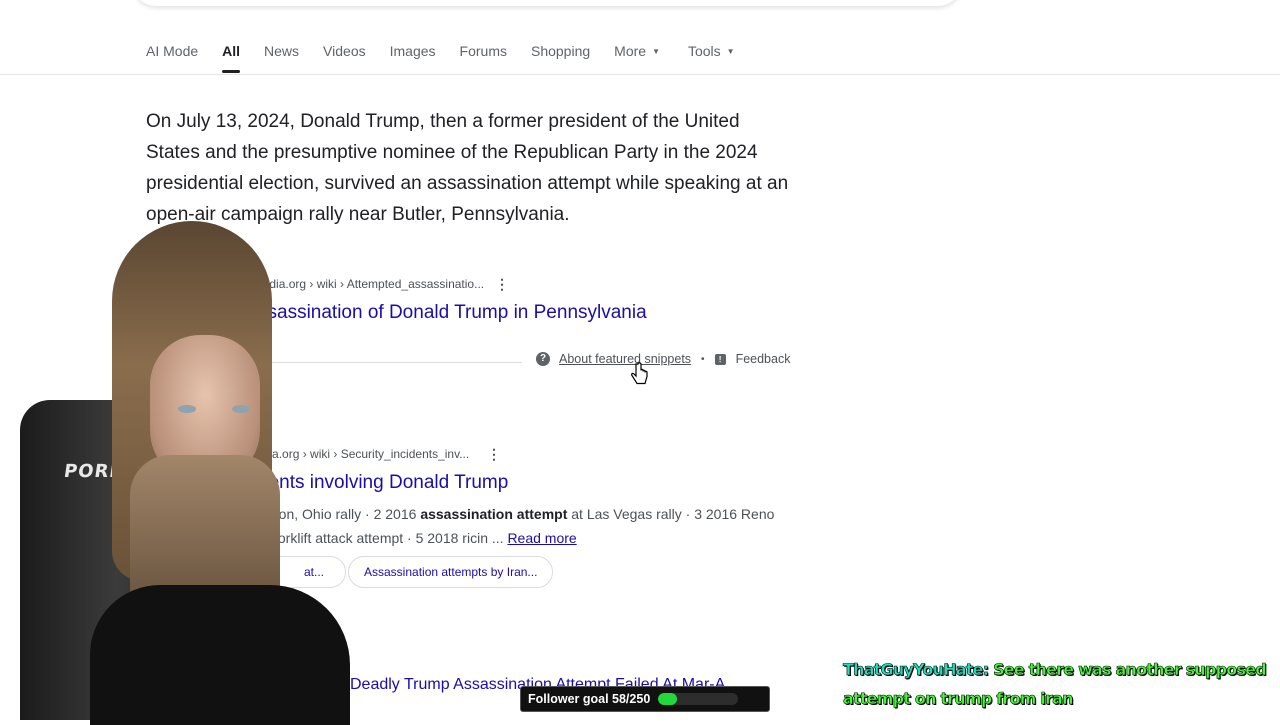 The width and height of the screenshot is (1280, 725). I want to click on tab-label: Forums, so click(483, 51).